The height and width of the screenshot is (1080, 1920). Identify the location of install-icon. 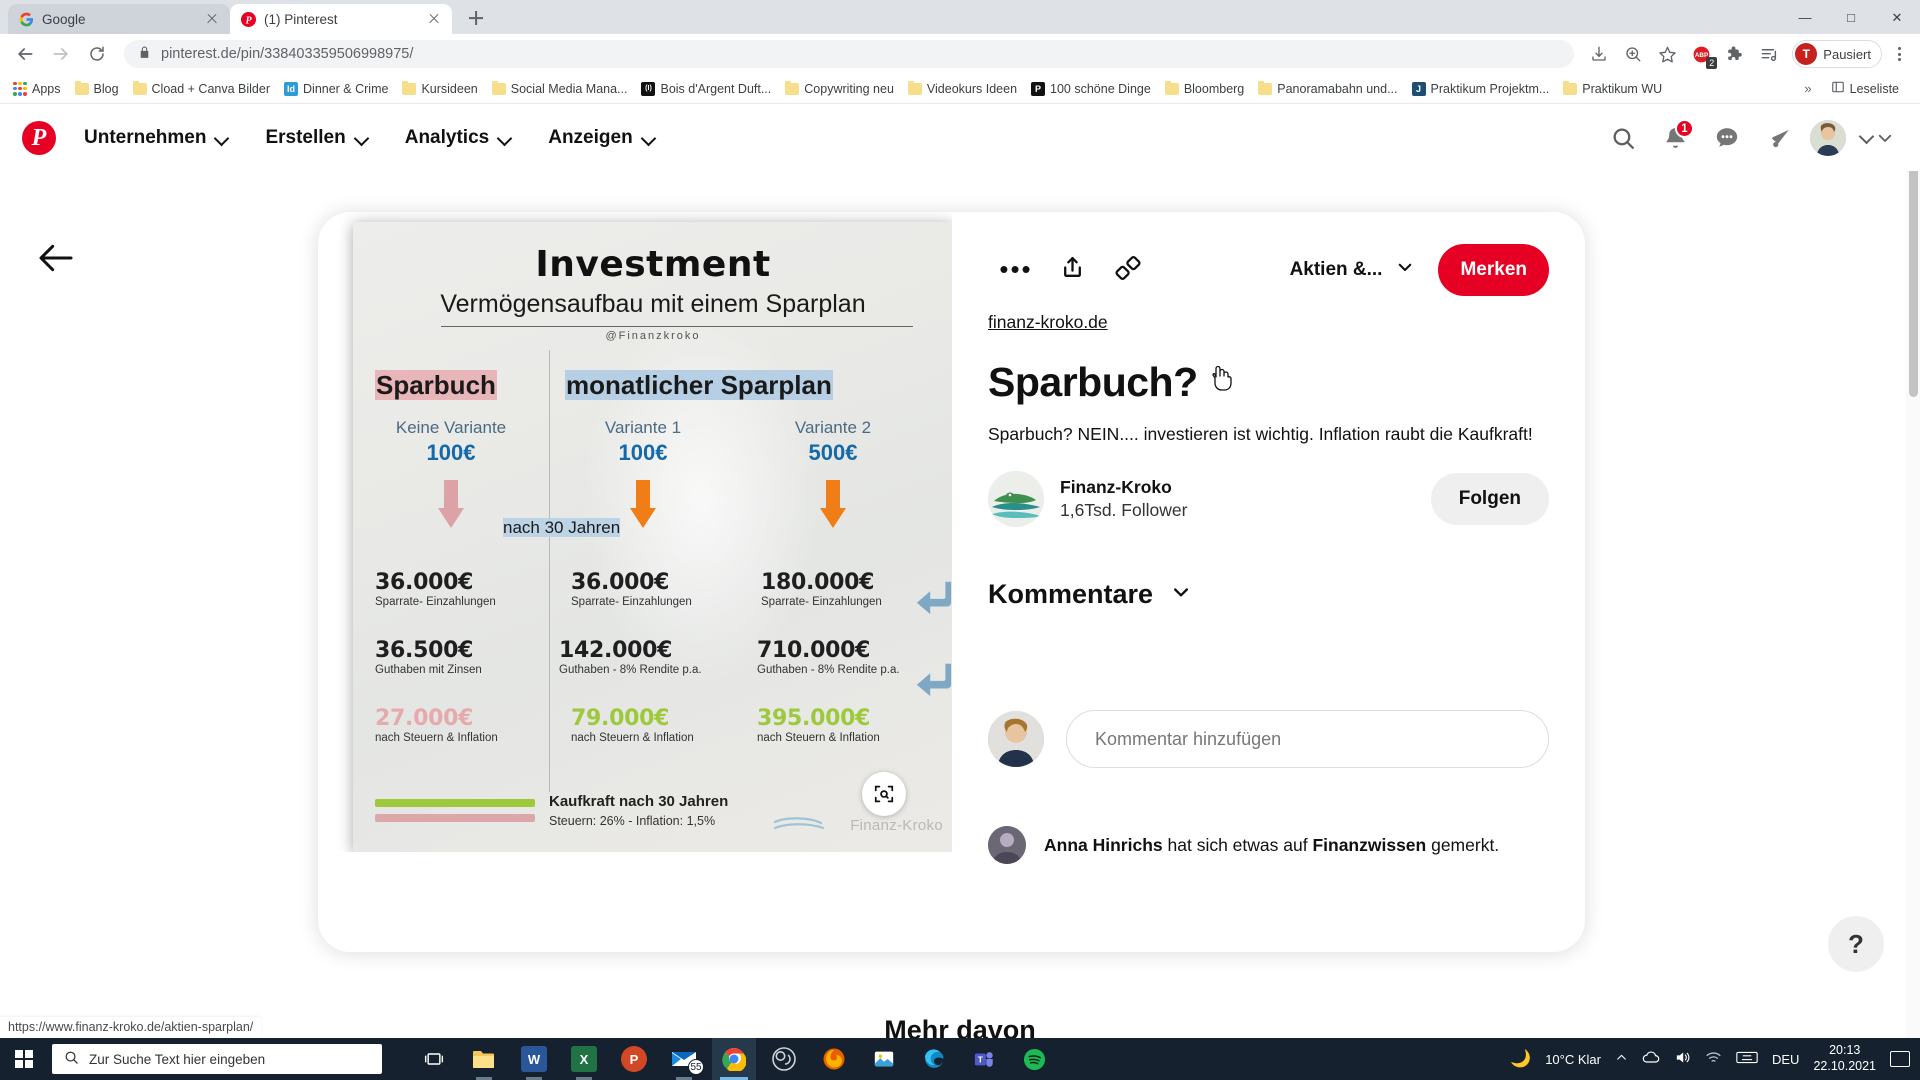
(1599, 54).